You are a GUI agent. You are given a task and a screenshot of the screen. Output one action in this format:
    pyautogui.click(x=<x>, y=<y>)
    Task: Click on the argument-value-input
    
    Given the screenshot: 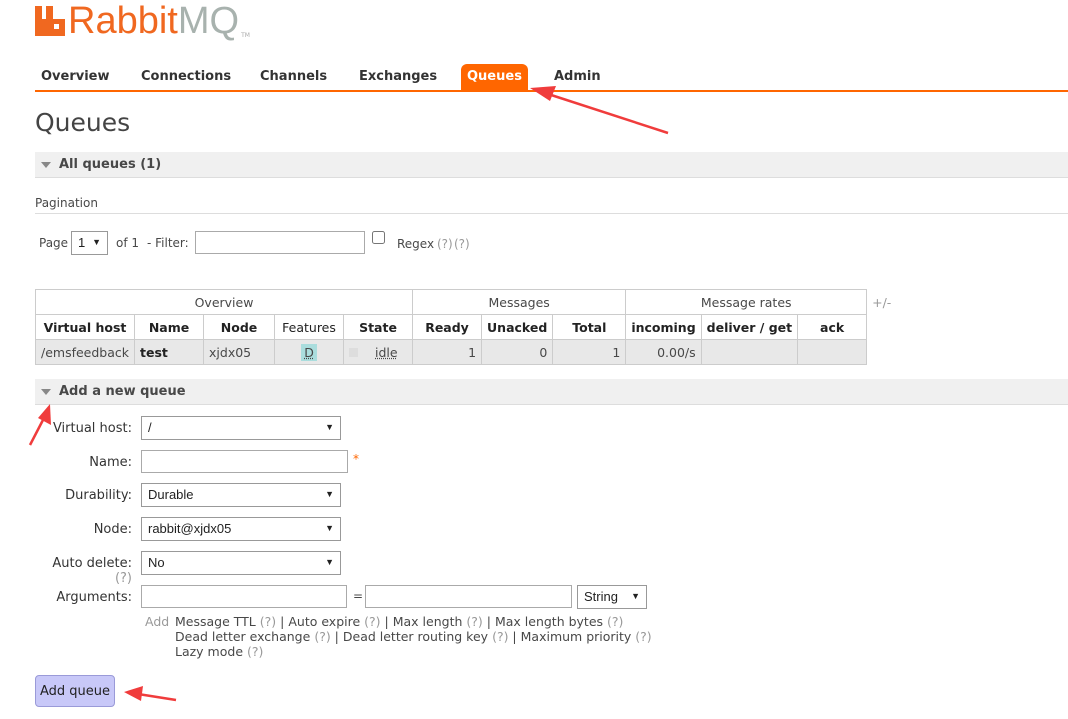 What is the action you would take?
    pyautogui.click(x=468, y=596)
    